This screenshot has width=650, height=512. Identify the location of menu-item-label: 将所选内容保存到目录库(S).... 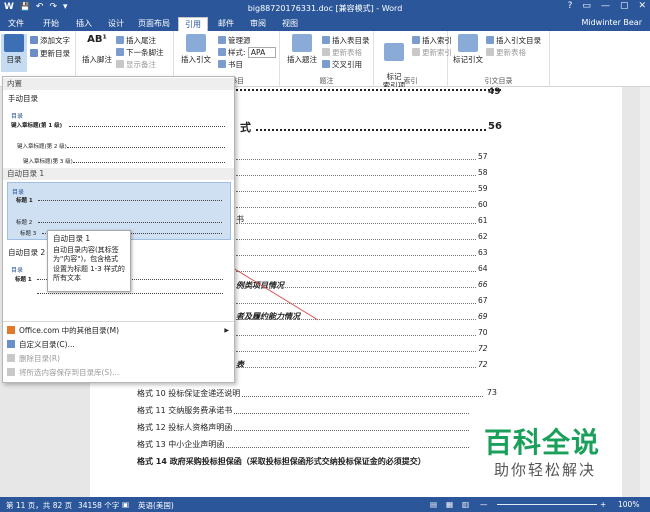
(69, 372).